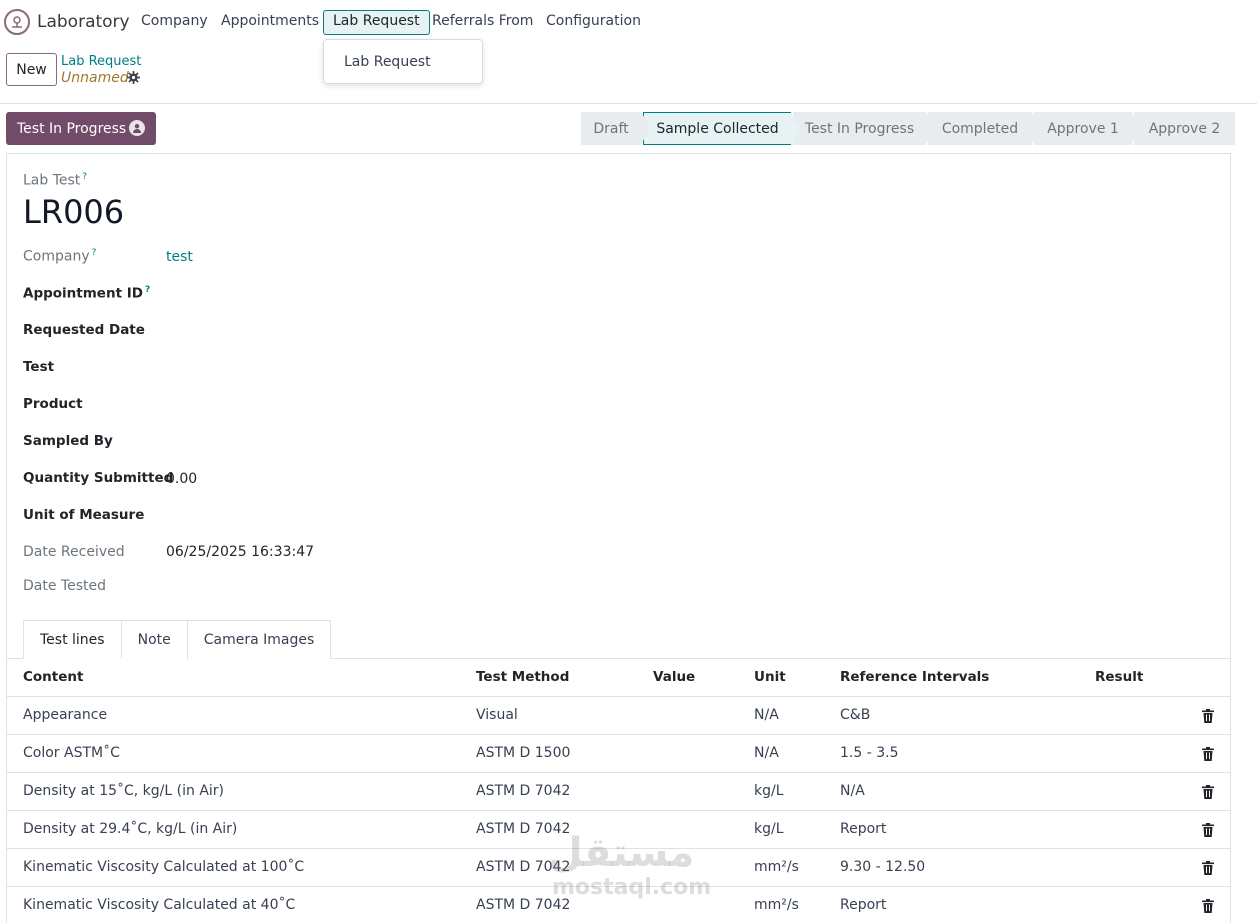  What do you see at coordinates (31, 69) in the screenshot?
I see `new-button: New` at bounding box center [31, 69].